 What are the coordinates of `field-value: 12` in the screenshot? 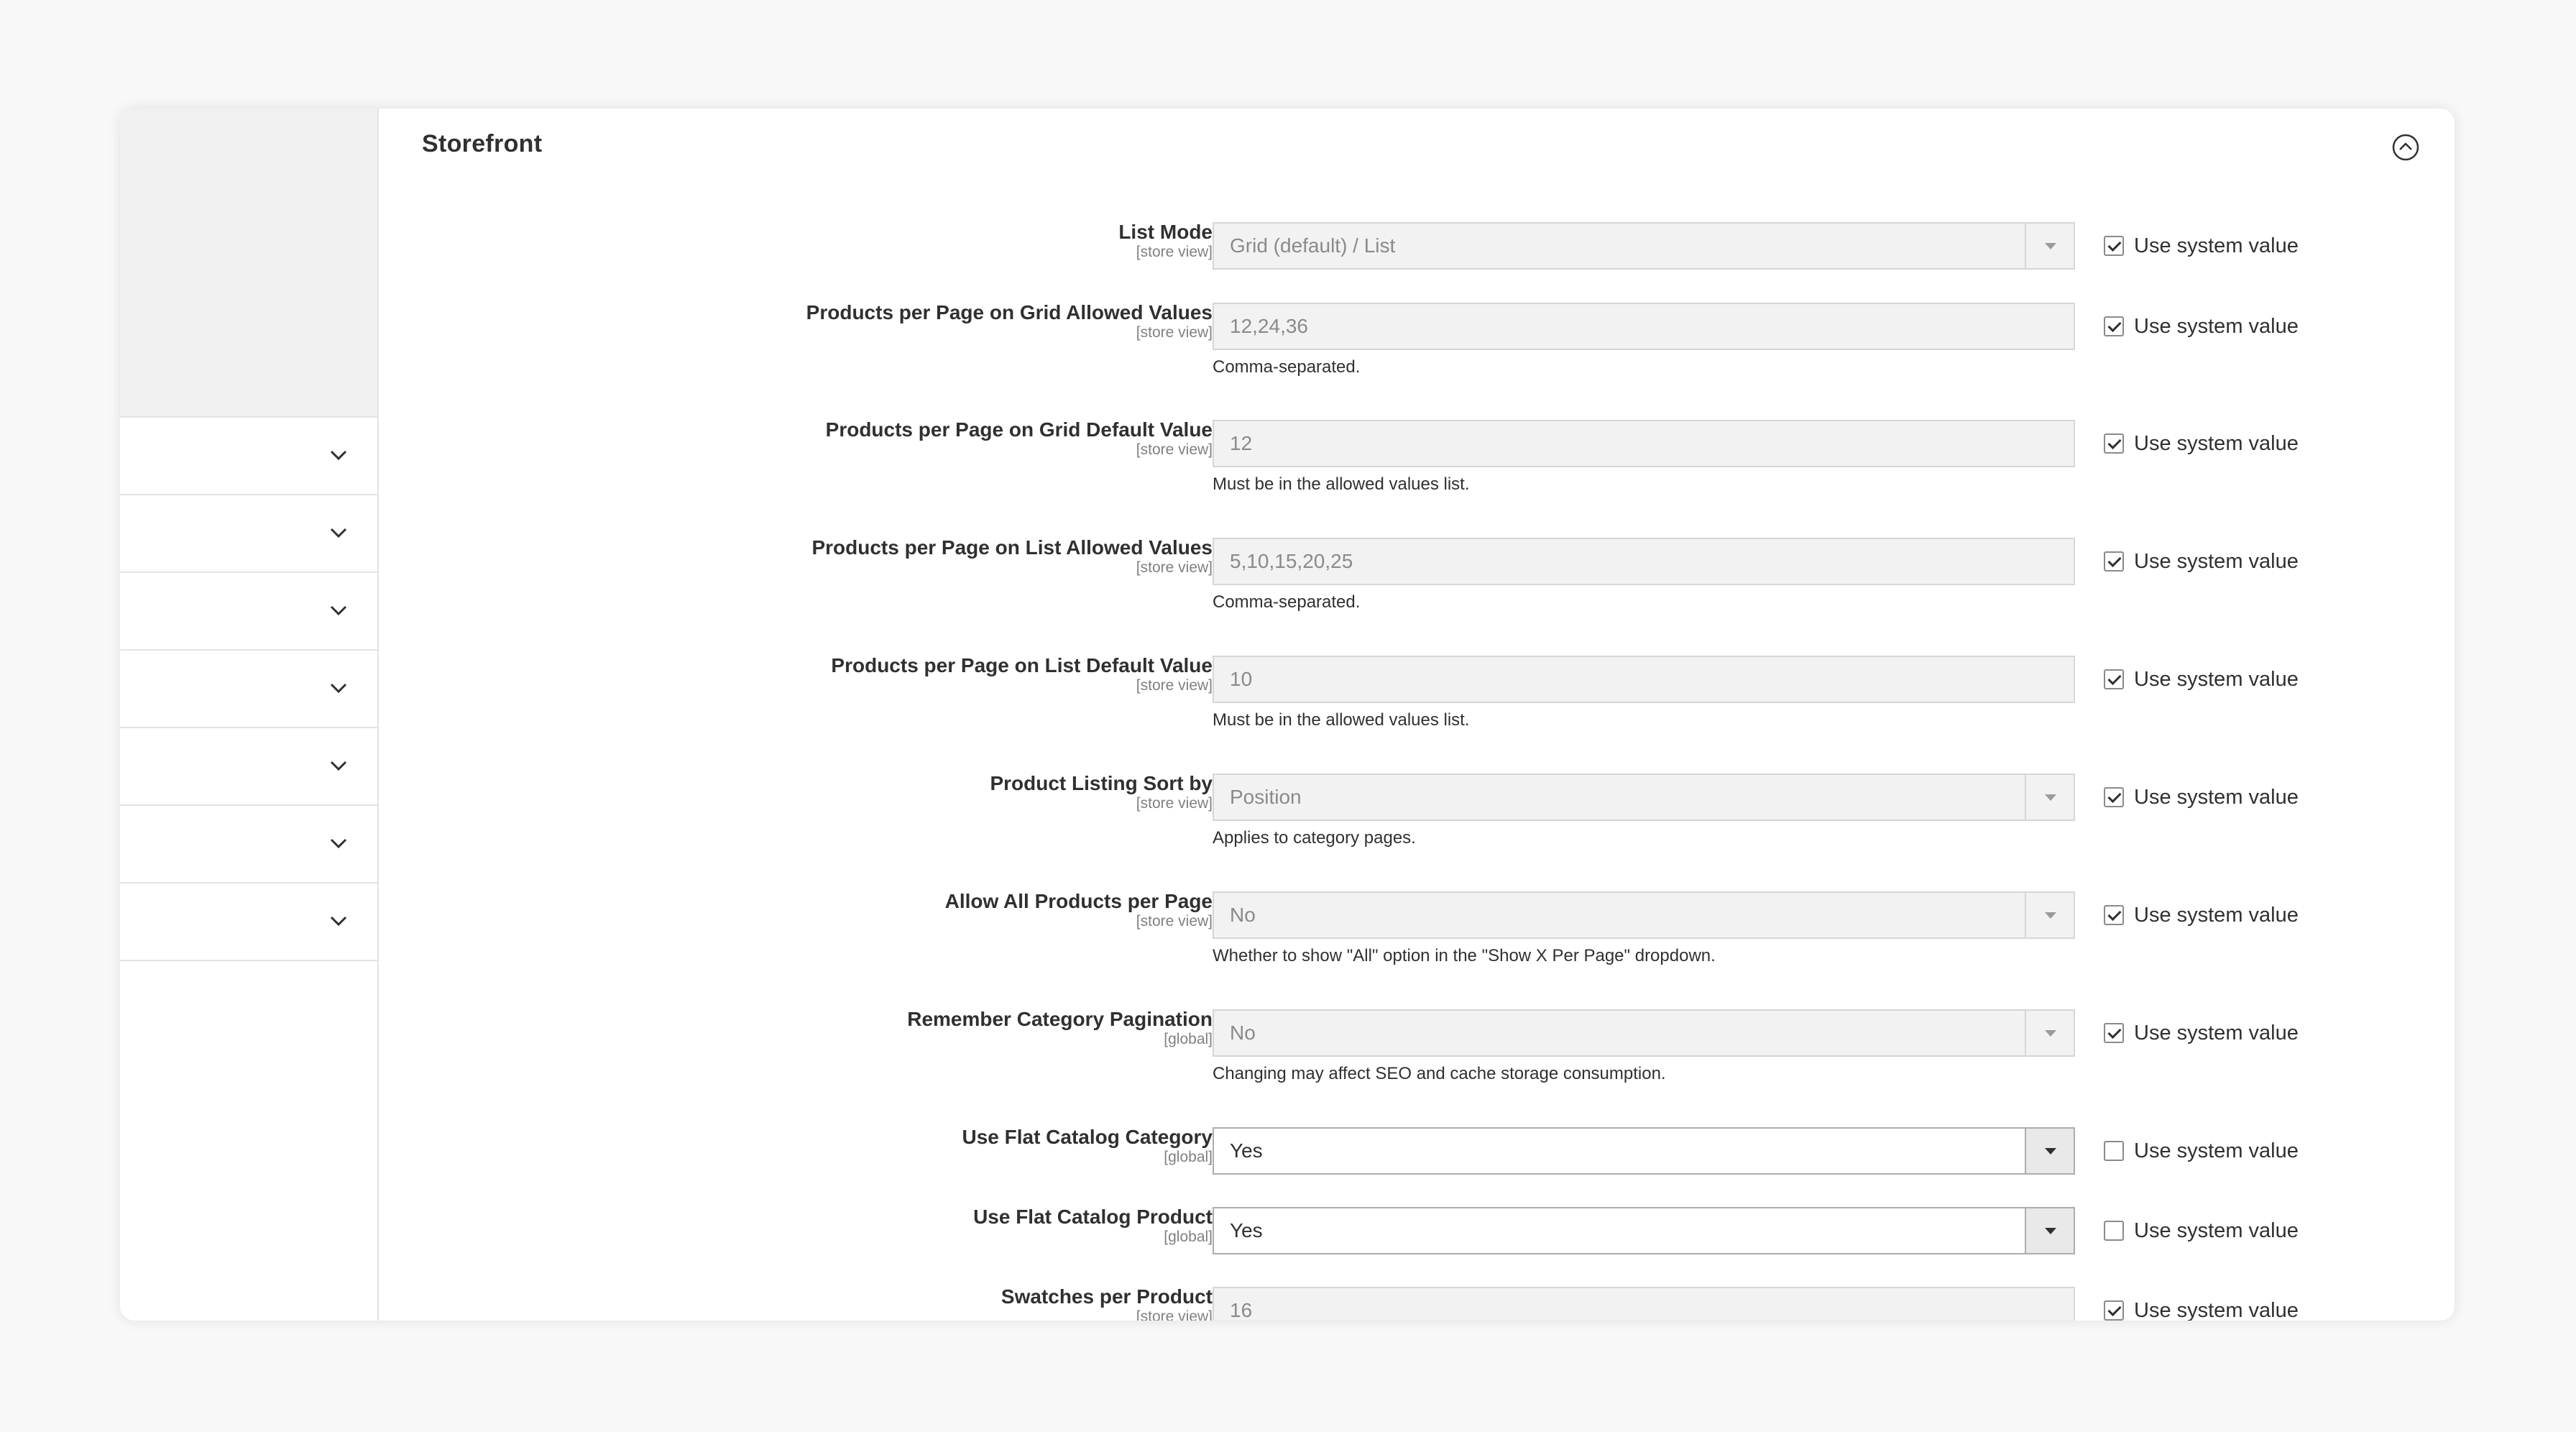 It's located at (1241, 443).